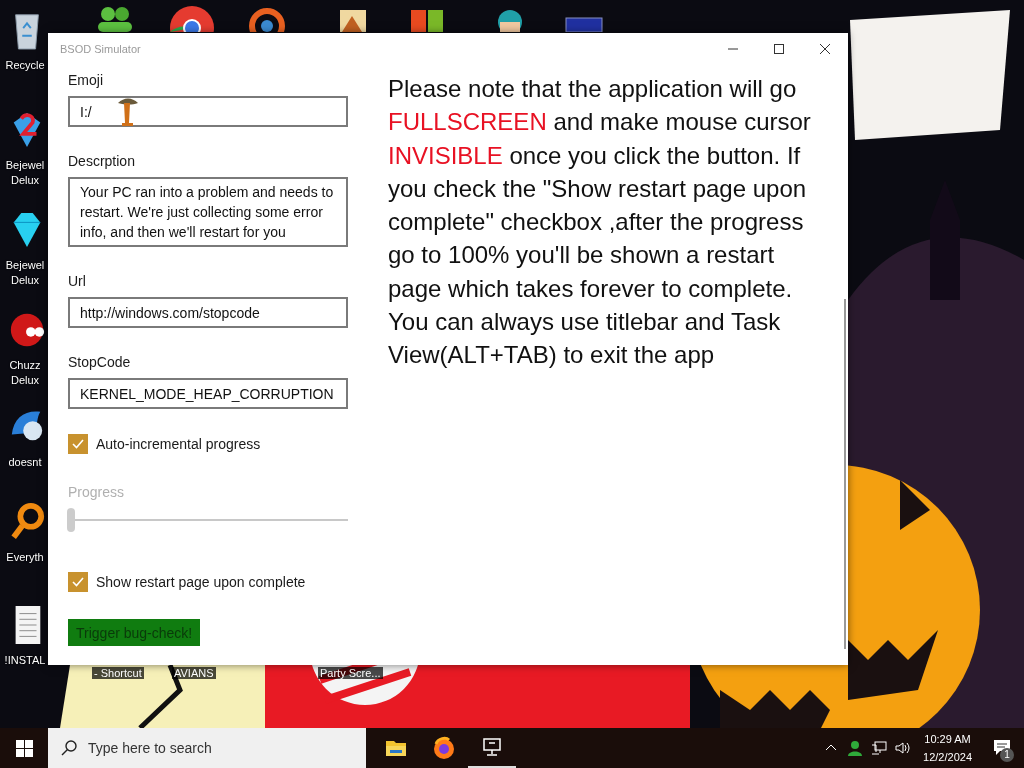  What do you see at coordinates (25, 557) in the screenshot?
I see `desktop-icon-label: Everyth` at bounding box center [25, 557].